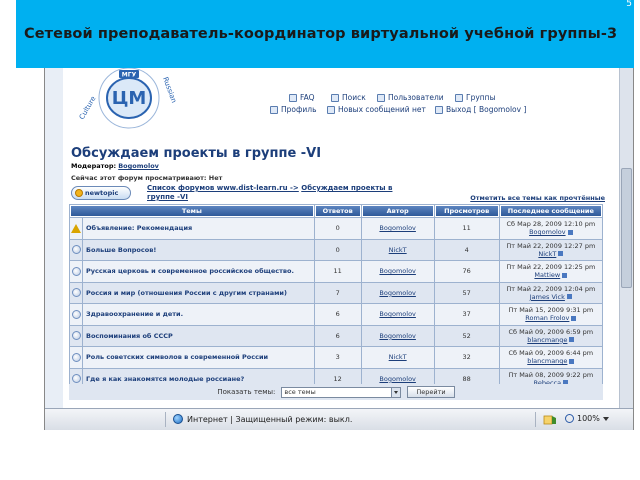 The width and height of the screenshot is (640, 480). Describe the element at coordinates (550, 419) in the screenshot. I see `favorites-icon` at that location.